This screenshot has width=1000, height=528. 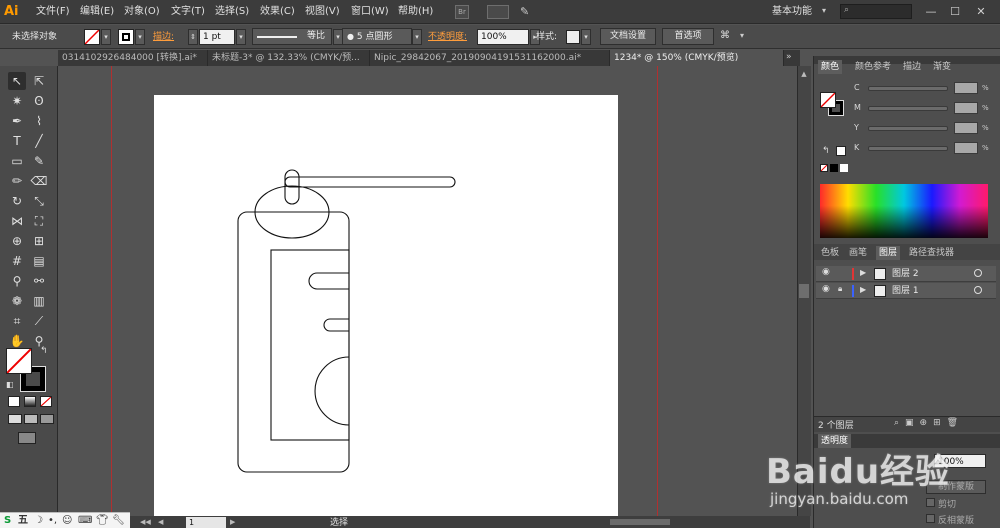 I want to click on layers-footer-icons: ⌕▣⊕⊞🗑︎, so click(x=929, y=423).